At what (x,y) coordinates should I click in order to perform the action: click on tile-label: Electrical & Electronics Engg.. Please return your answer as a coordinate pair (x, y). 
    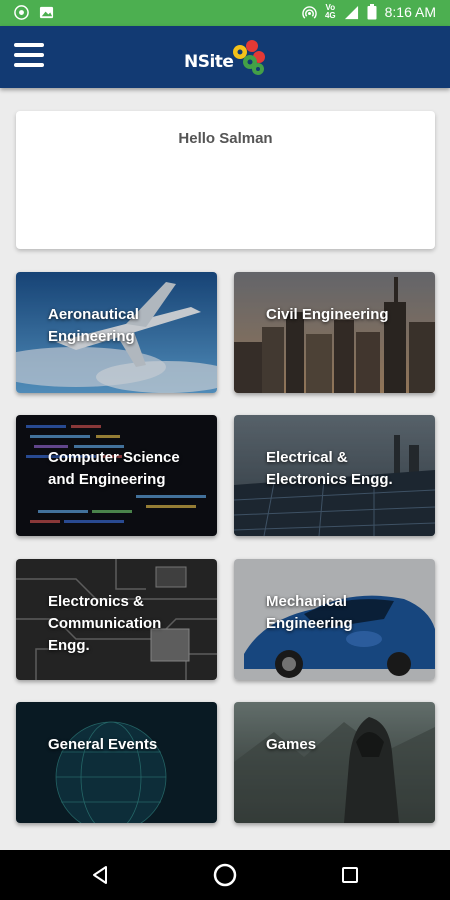
    Looking at the image, I should click on (329, 468).